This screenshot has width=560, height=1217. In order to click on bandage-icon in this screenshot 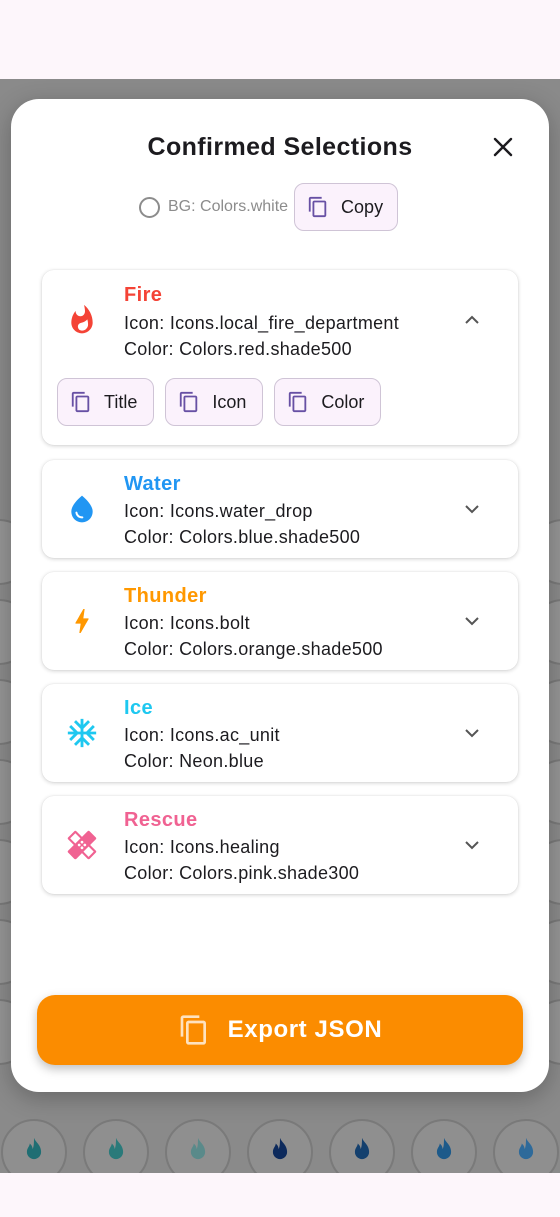, I will do `click(82, 845)`.